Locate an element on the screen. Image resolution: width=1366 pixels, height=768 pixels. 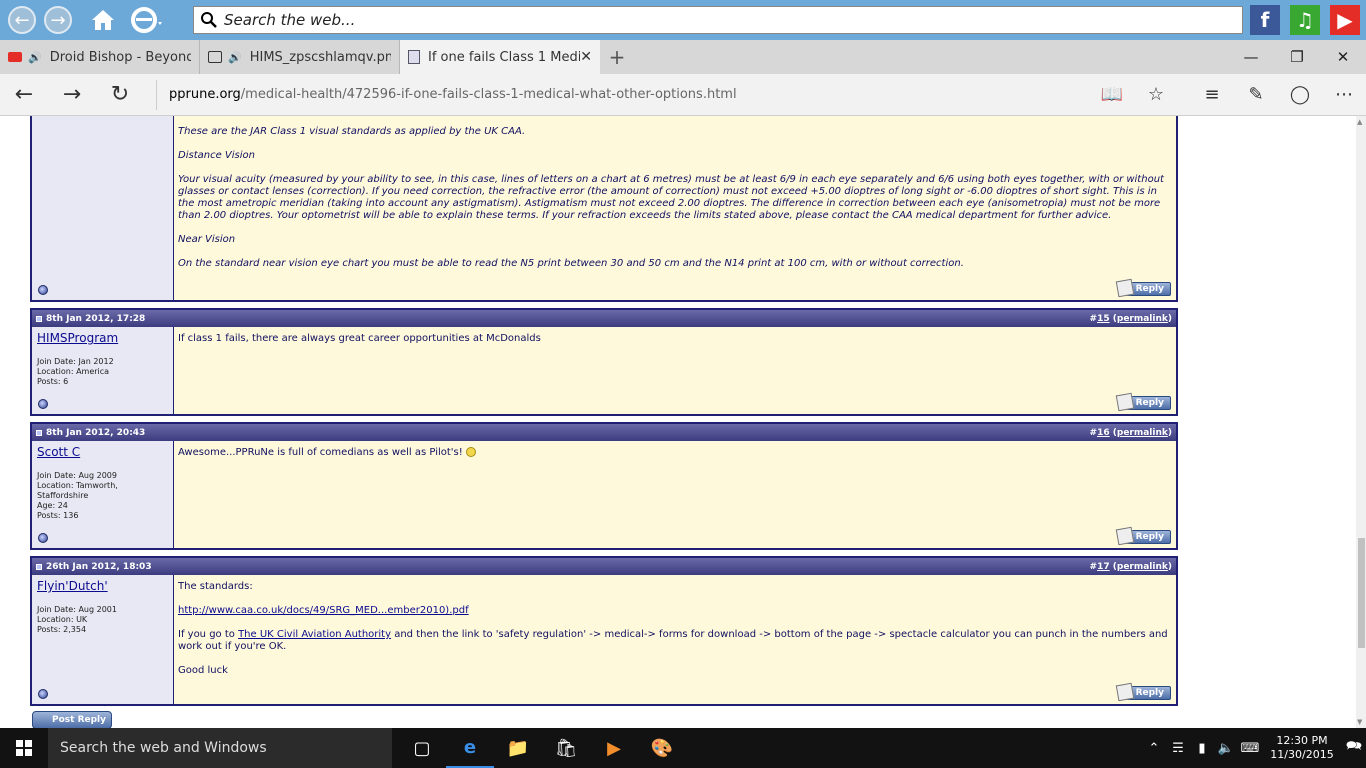
post-header: 8th Jan 2012, 17:28 #15 (permalink) is located at coordinates (604, 318).